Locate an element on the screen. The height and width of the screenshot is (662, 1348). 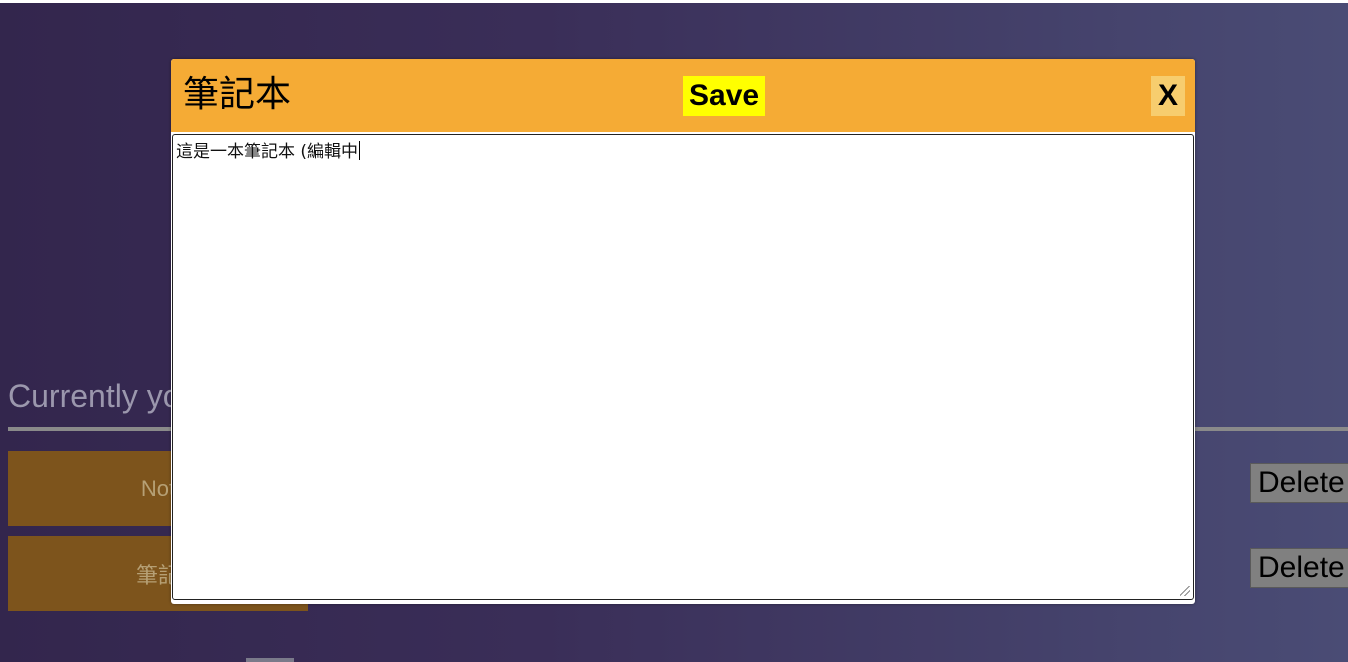
text-caret is located at coordinates (360, 150).